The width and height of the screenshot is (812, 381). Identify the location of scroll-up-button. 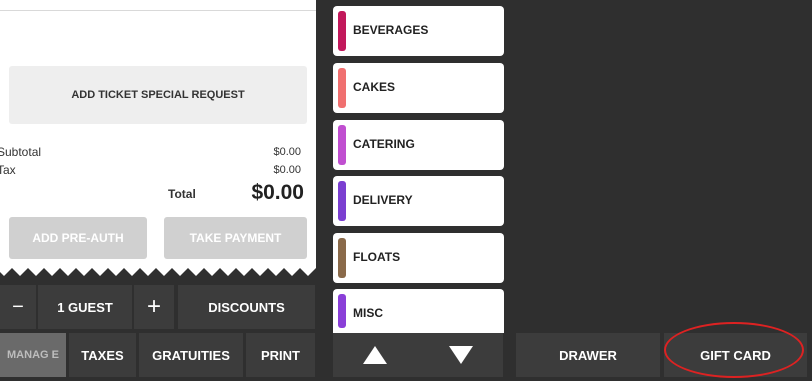
(375, 355).